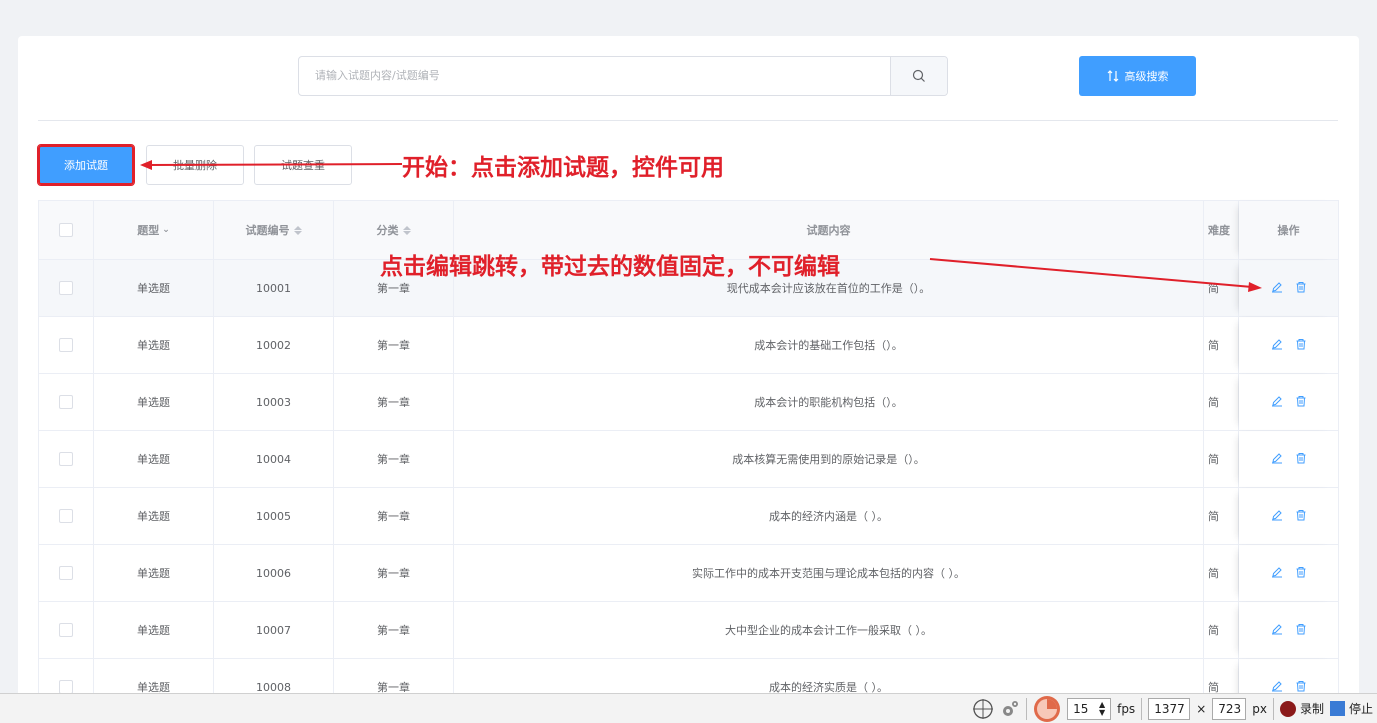  I want to click on annotation-arrows, so click(701, 226).